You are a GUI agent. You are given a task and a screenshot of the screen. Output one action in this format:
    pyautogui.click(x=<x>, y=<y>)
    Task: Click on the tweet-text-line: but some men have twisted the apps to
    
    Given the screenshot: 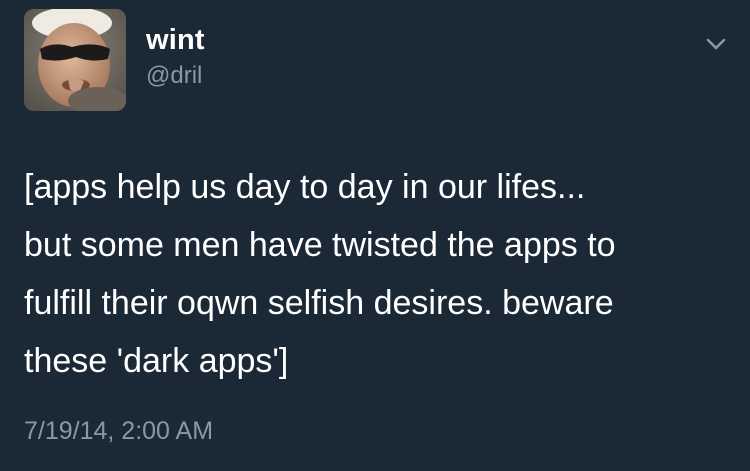 What is the action you would take?
    pyautogui.click(x=320, y=245)
    